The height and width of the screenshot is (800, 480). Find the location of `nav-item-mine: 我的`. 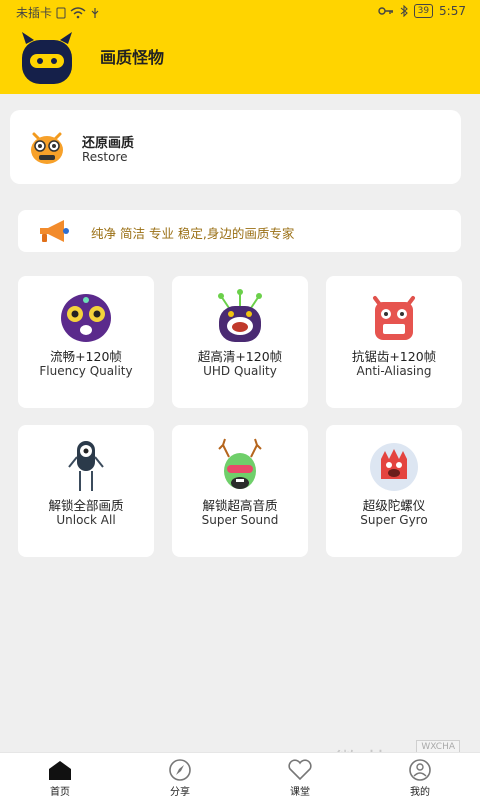

nav-item-mine: 我的 is located at coordinates (420, 778).